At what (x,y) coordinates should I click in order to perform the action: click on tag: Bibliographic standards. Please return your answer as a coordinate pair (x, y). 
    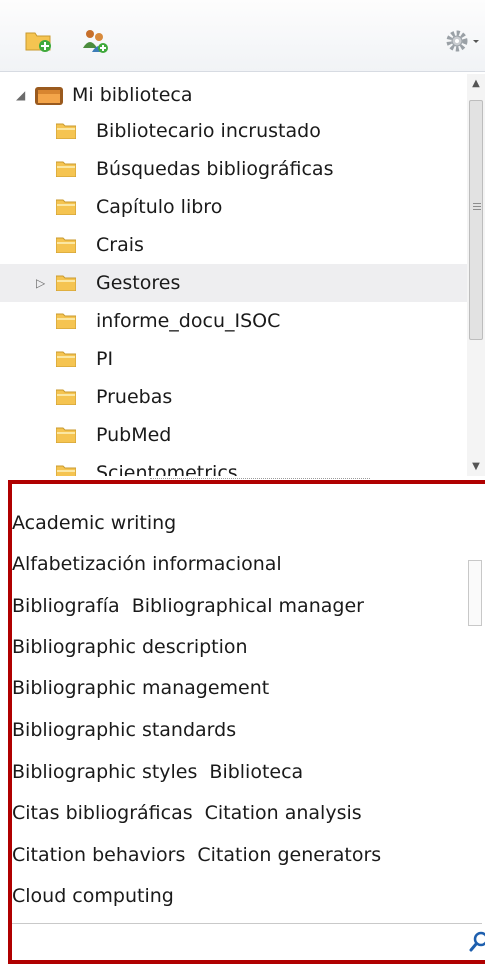
    Looking at the image, I should click on (124, 730).